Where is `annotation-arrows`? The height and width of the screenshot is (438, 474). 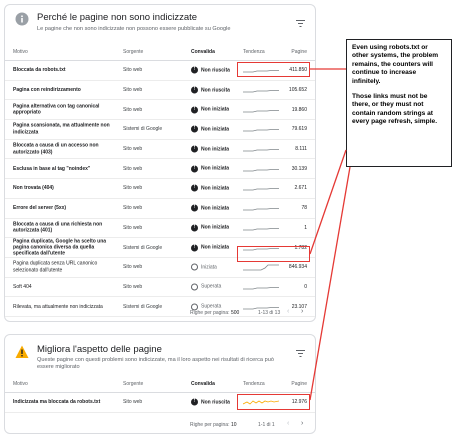 annotation-arrows is located at coordinates (330, 234).